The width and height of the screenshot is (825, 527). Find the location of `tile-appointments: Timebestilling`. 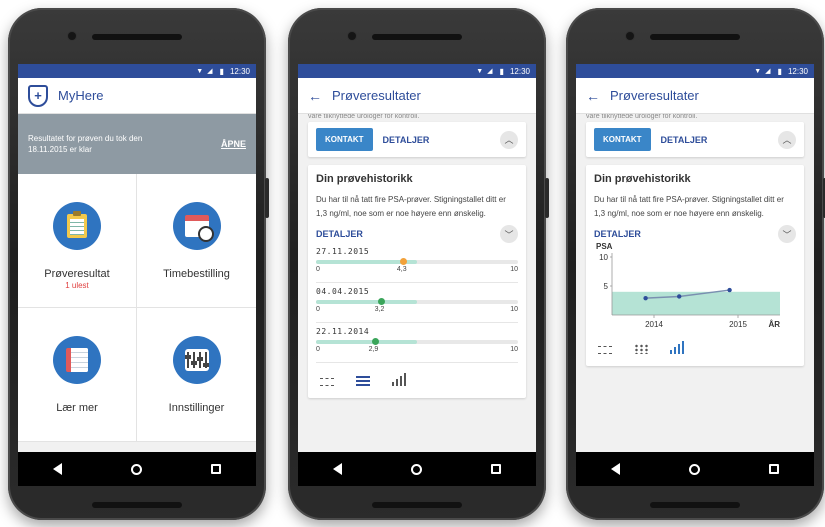

tile-appointments: Timebestilling is located at coordinates (196, 241).